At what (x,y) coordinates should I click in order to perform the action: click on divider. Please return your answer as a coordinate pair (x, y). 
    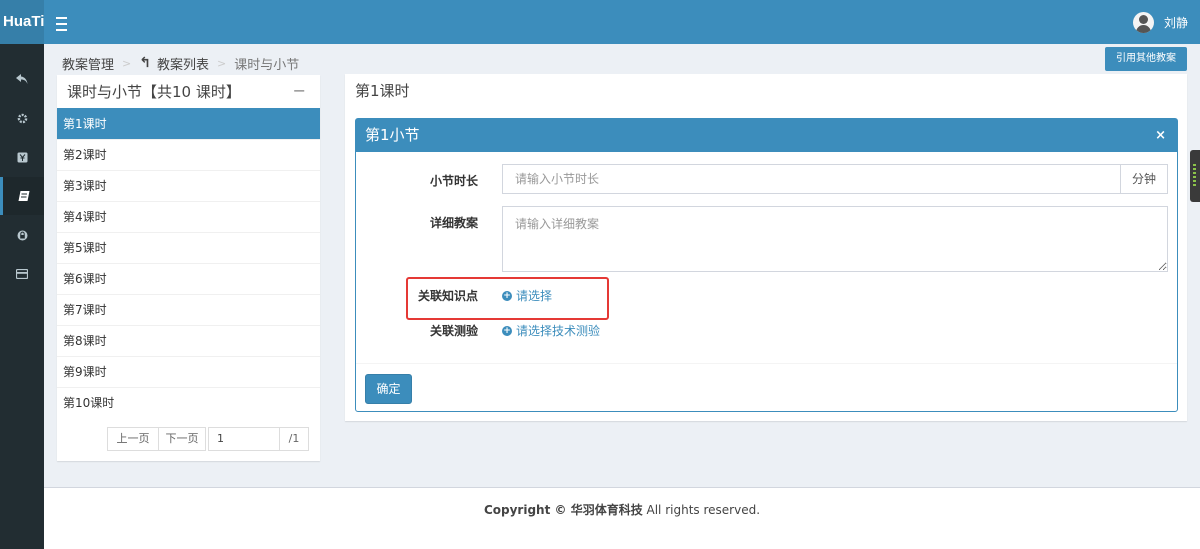
    Looking at the image, I should click on (766, 363).